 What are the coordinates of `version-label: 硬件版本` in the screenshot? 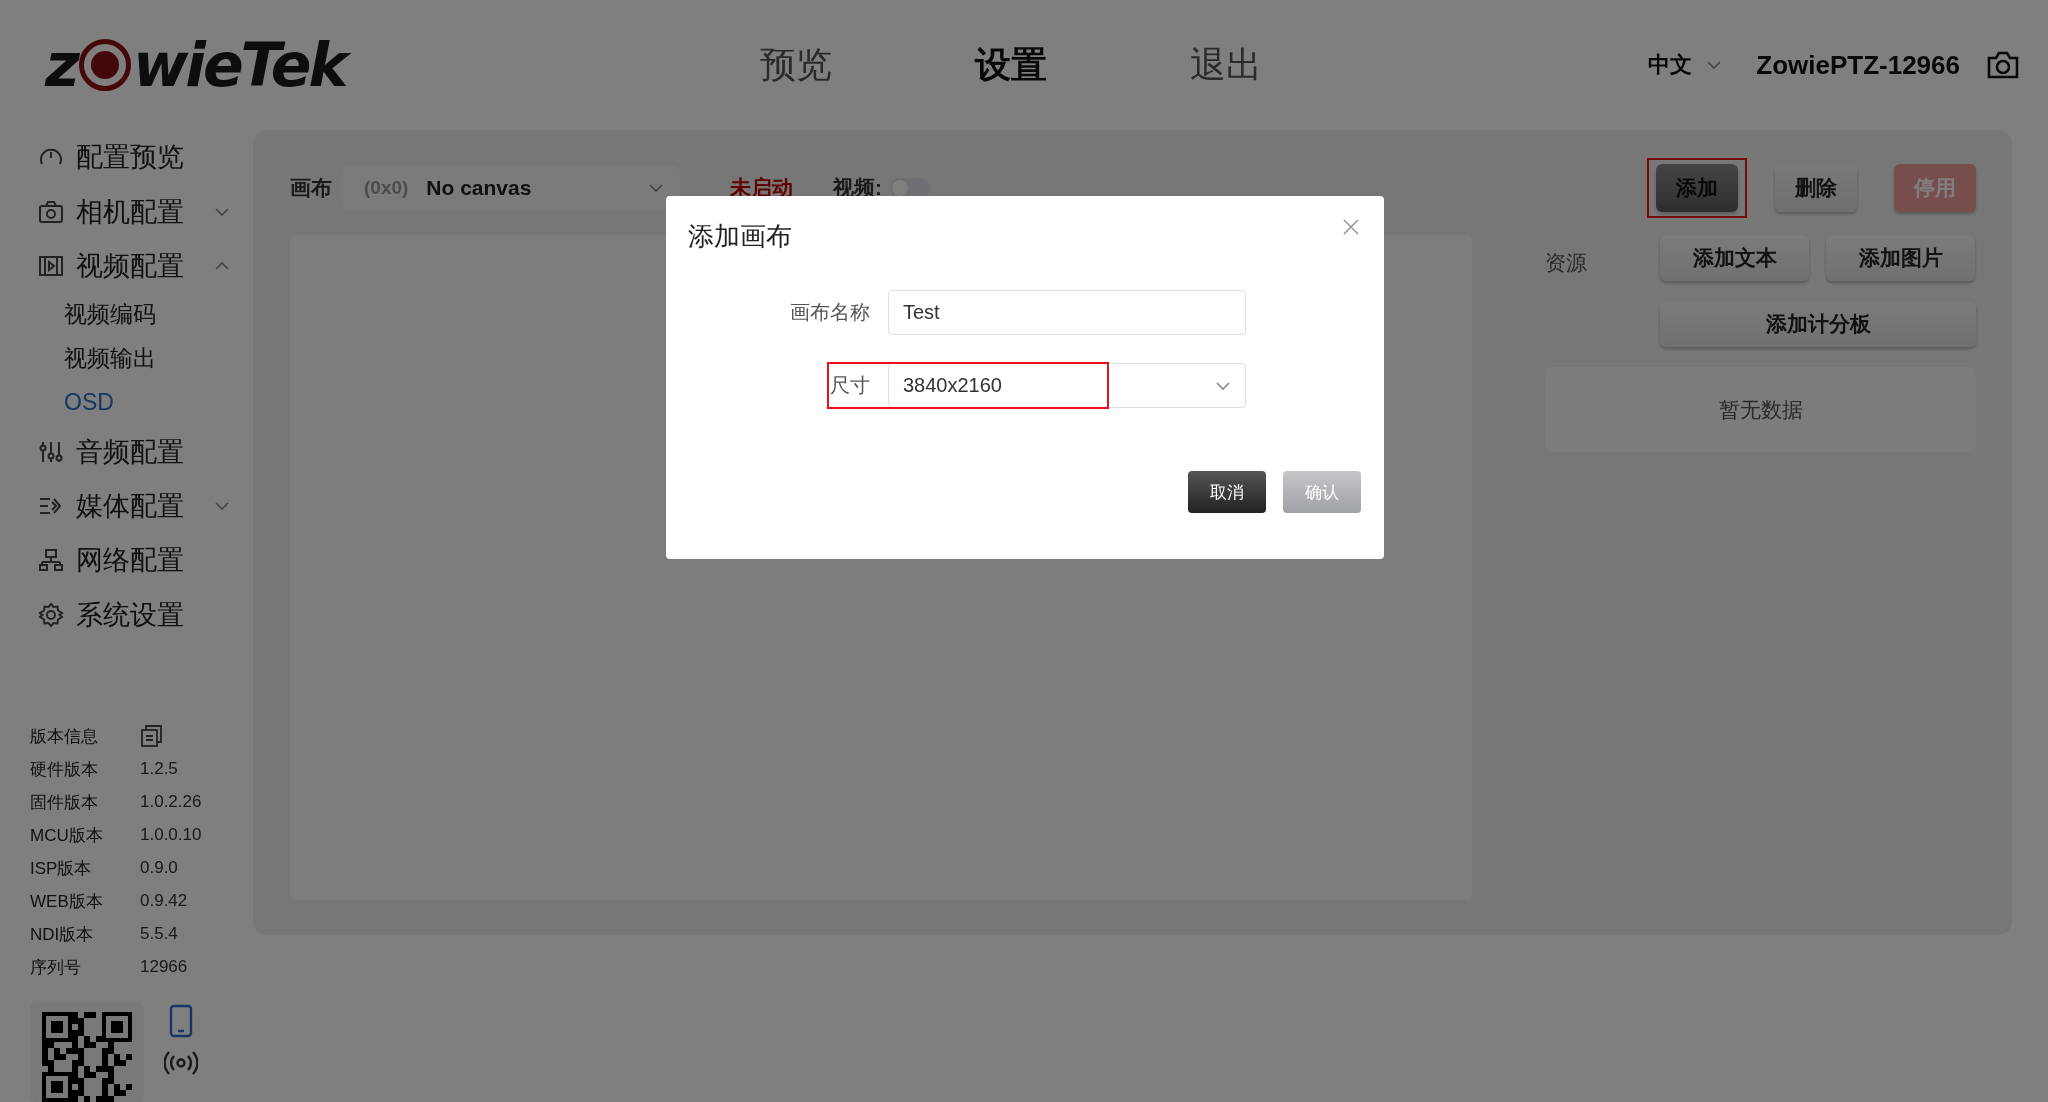 It's located at (64, 770).